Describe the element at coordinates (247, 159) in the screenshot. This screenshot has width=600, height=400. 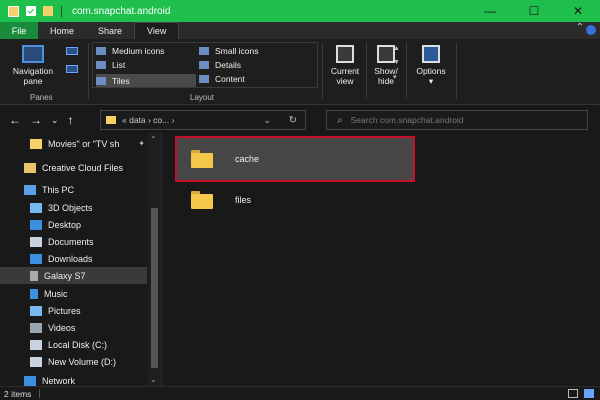
I see `file-name: cache` at that location.